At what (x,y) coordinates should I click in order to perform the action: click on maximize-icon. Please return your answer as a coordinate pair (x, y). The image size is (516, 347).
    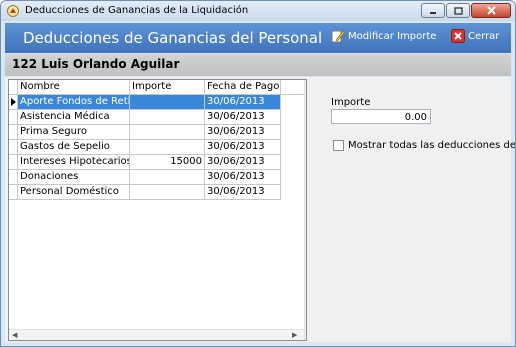
    Looking at the image, I should click on (458, 10).